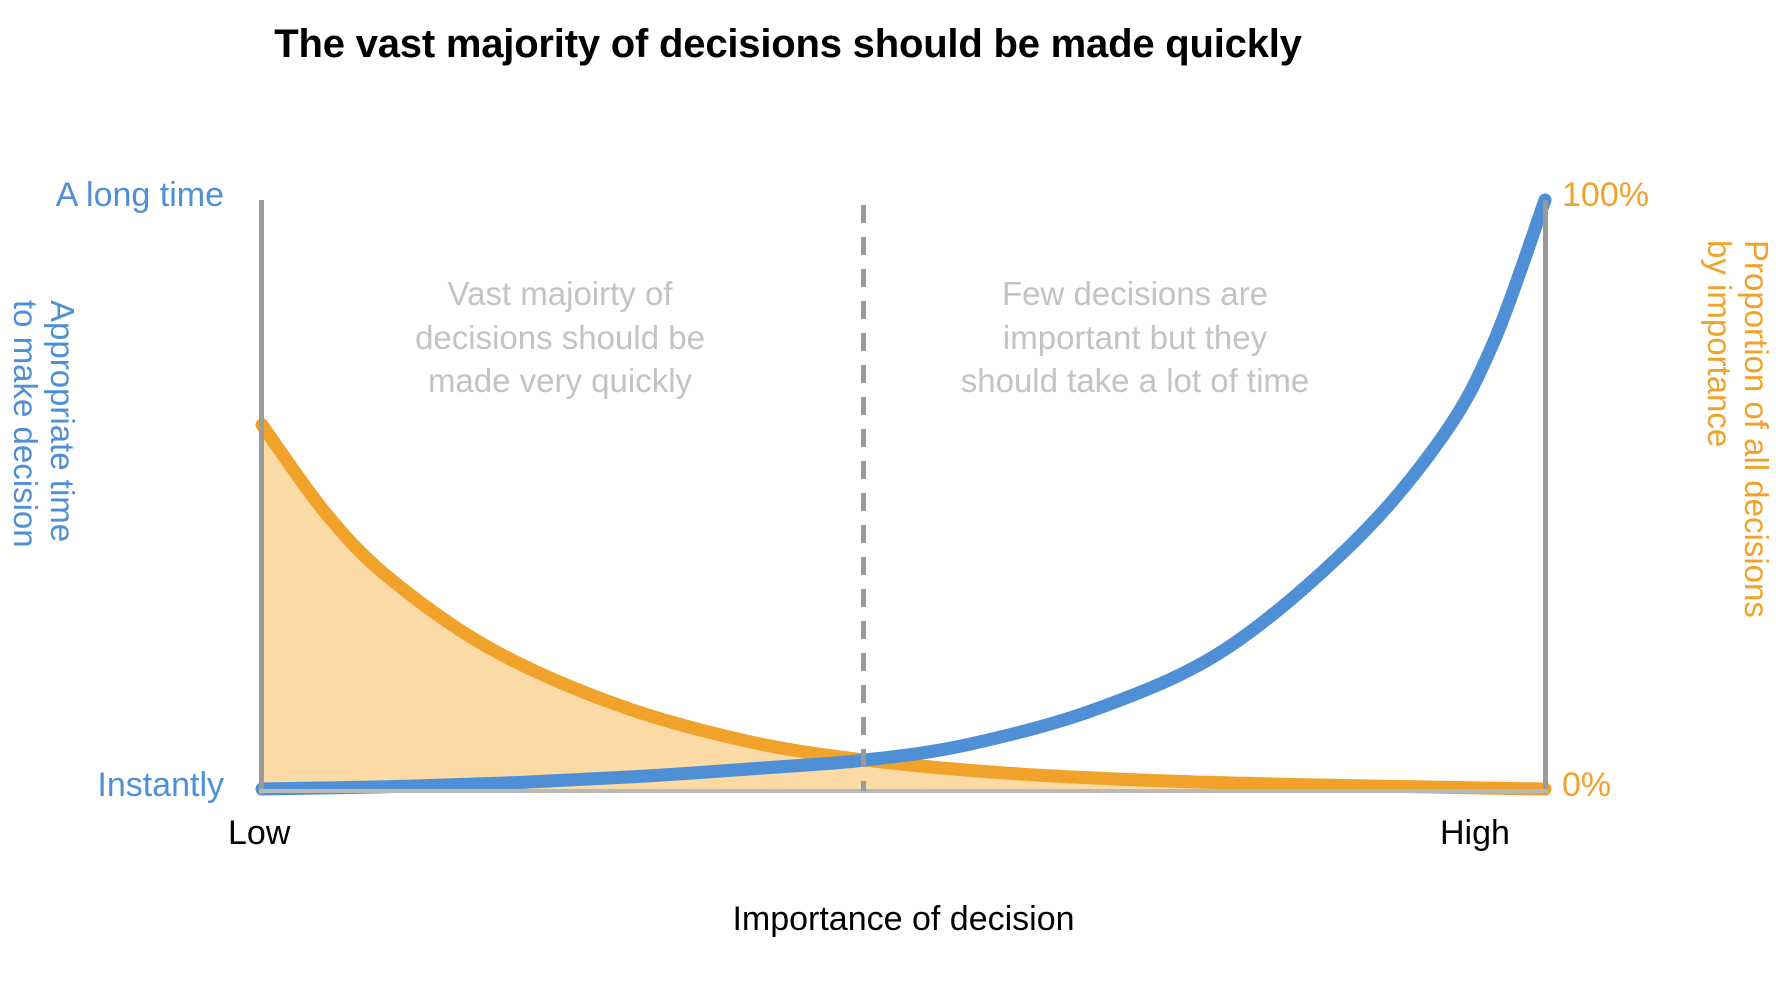 This screenshot has width=1776, height=986. What do you see at coordinates (139, 195) in the screenshot?
I see `y-axis-left-tick-top: A long time` at bounding box center [139, 195].